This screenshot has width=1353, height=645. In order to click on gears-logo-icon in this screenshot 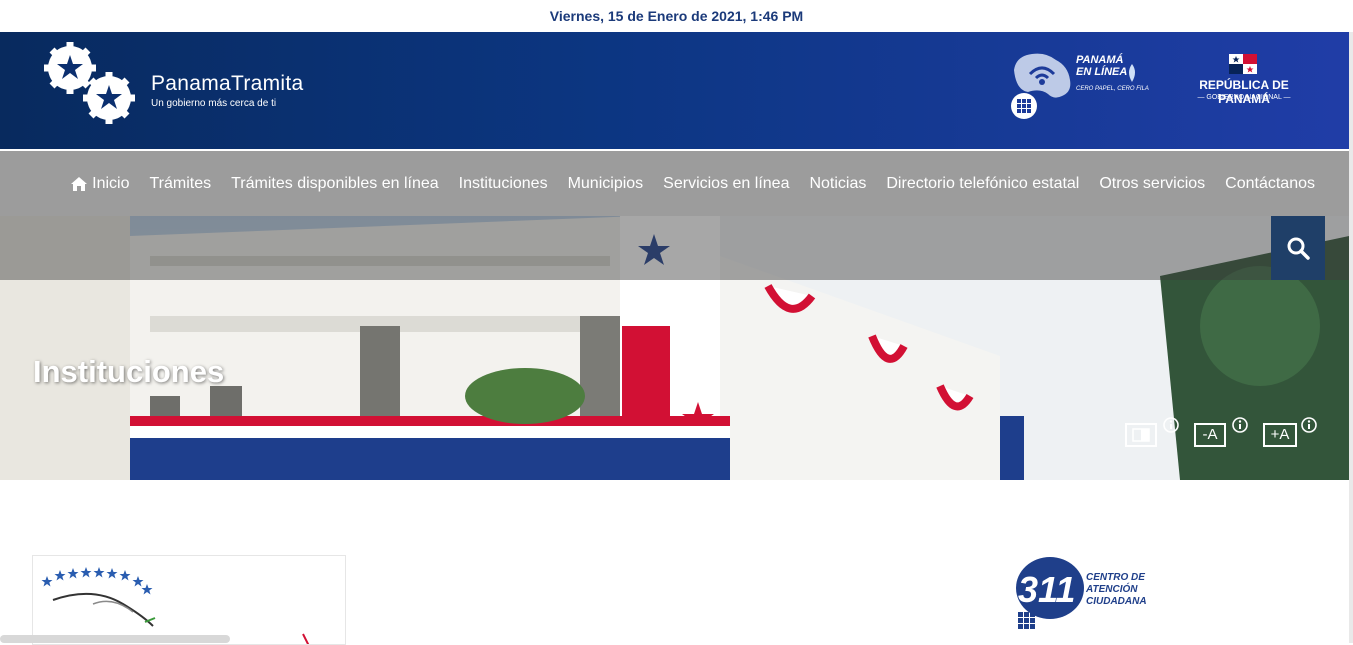, I will do `click(93, 84)`.